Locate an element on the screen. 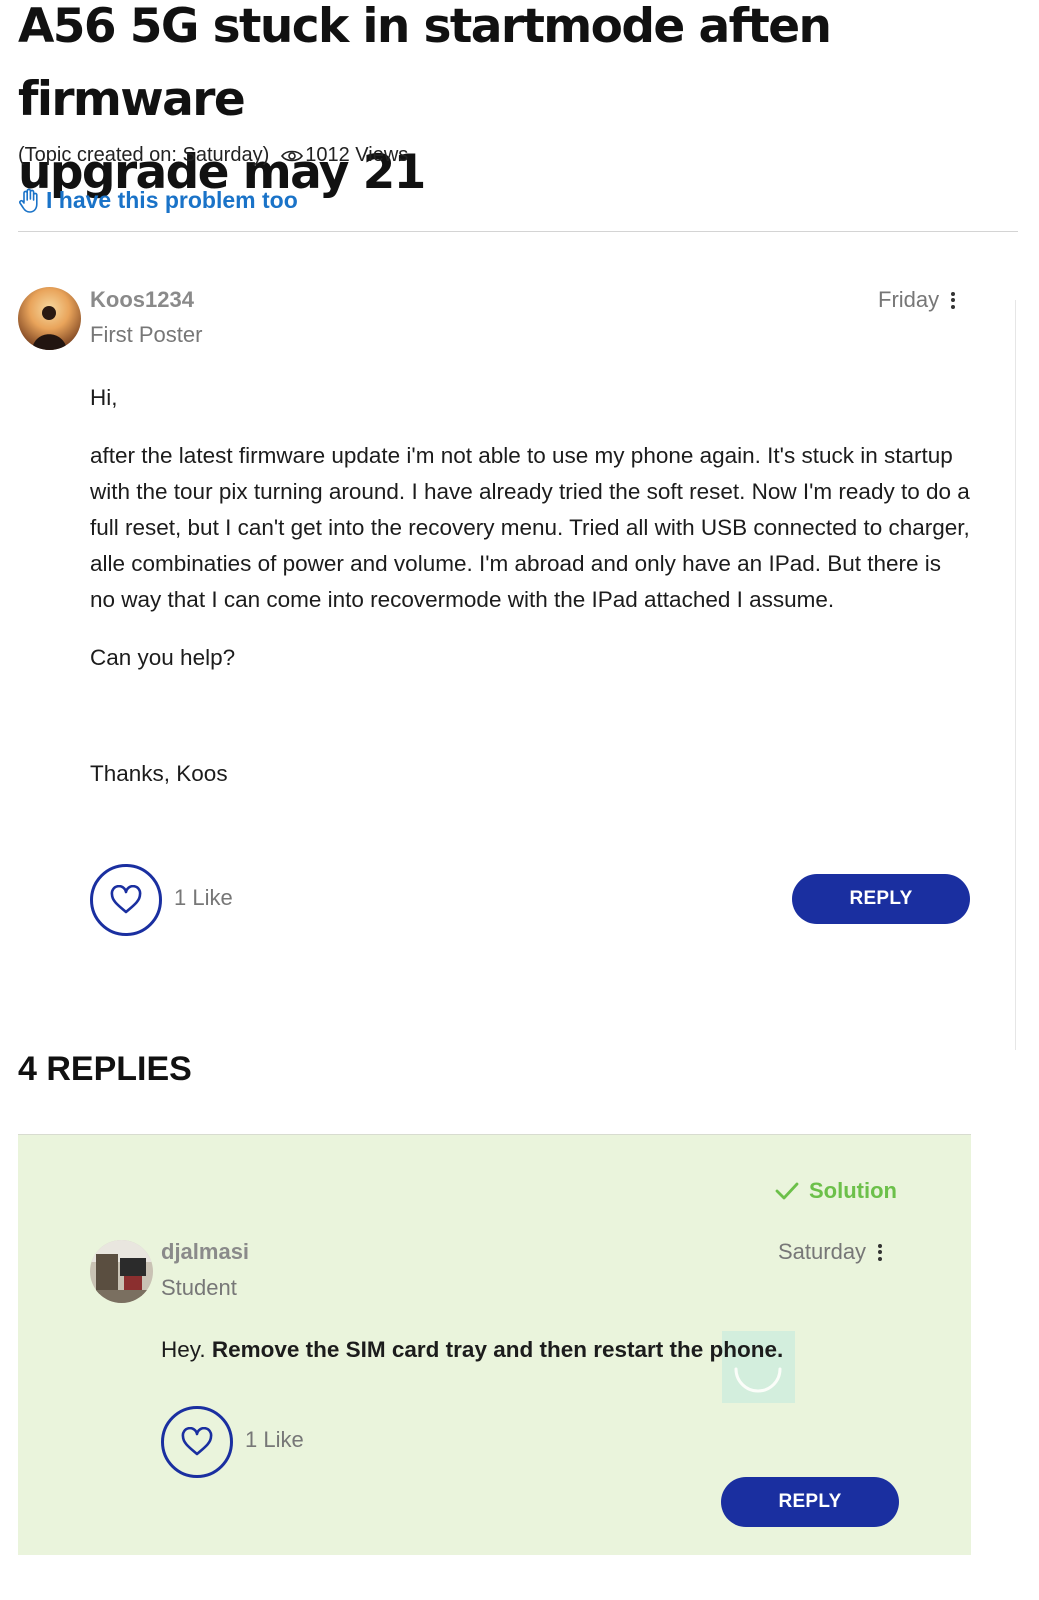 The width and height of the screenshot is (1039, 1600). solution-badge: Solution is located at coordinates (836, 1191).